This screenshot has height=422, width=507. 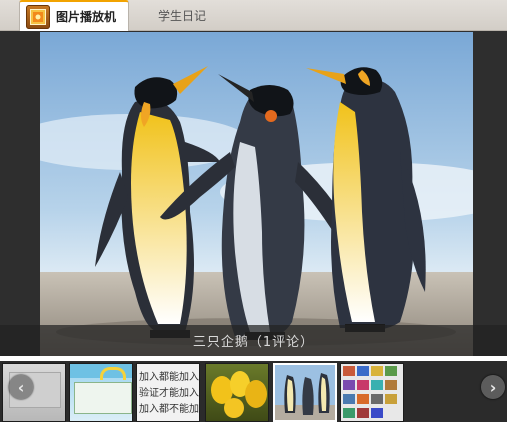 What do you see at coordinates (305, 392) in the screenshot?
I see `thumbnail-5-selected` at bounding box center [305, 392].